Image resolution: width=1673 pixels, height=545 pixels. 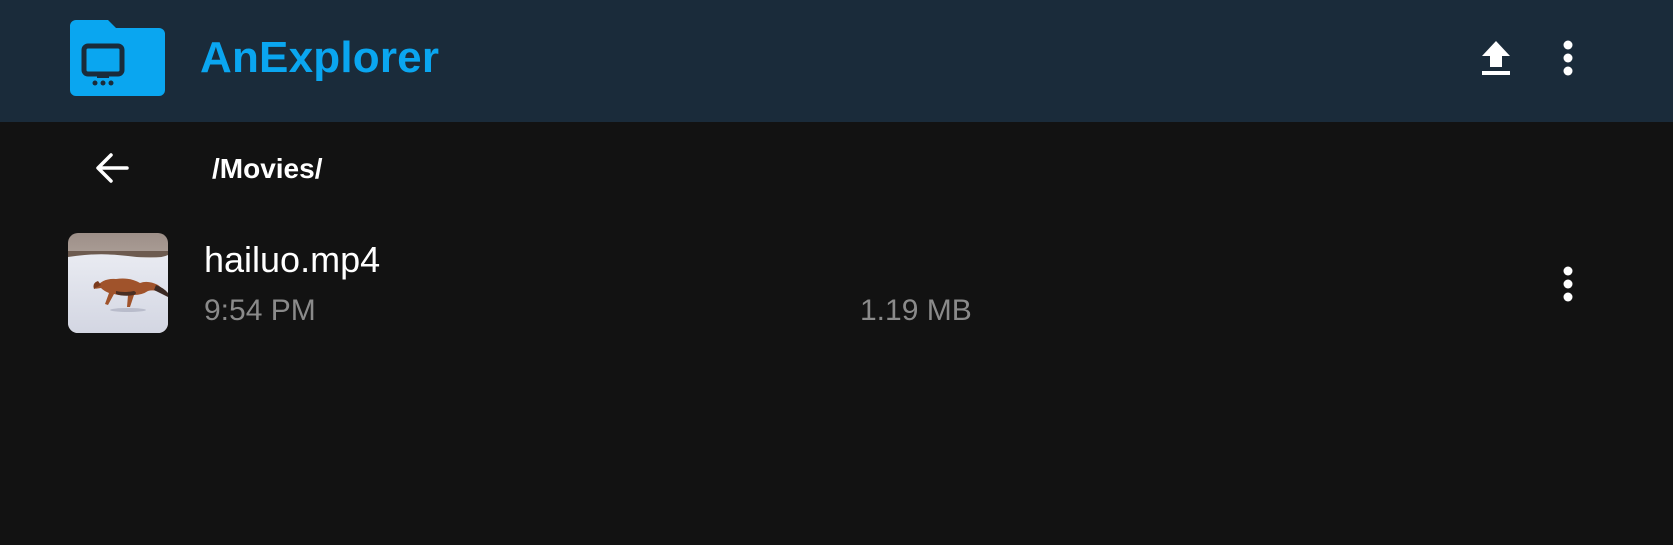 What do you see at coordinates (916, 310) in the screenshot?
I see `file-size: 1.19 MB` at bounding box center [916, 310].